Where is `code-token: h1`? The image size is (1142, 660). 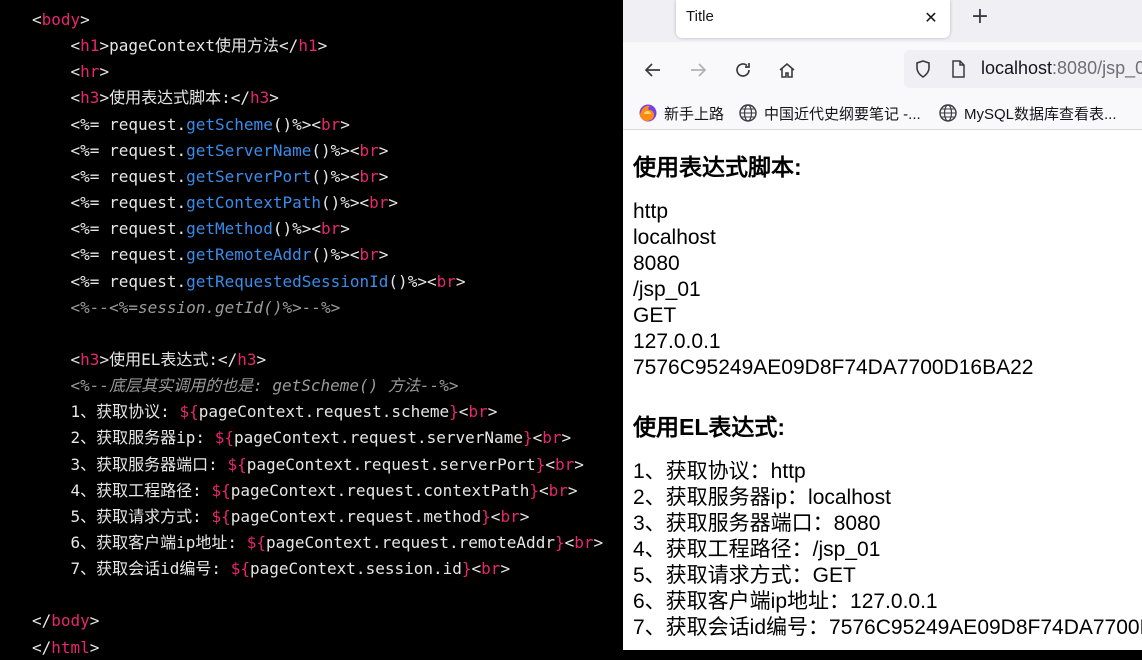 code-token: h1 is located at coordinates (308, 46).